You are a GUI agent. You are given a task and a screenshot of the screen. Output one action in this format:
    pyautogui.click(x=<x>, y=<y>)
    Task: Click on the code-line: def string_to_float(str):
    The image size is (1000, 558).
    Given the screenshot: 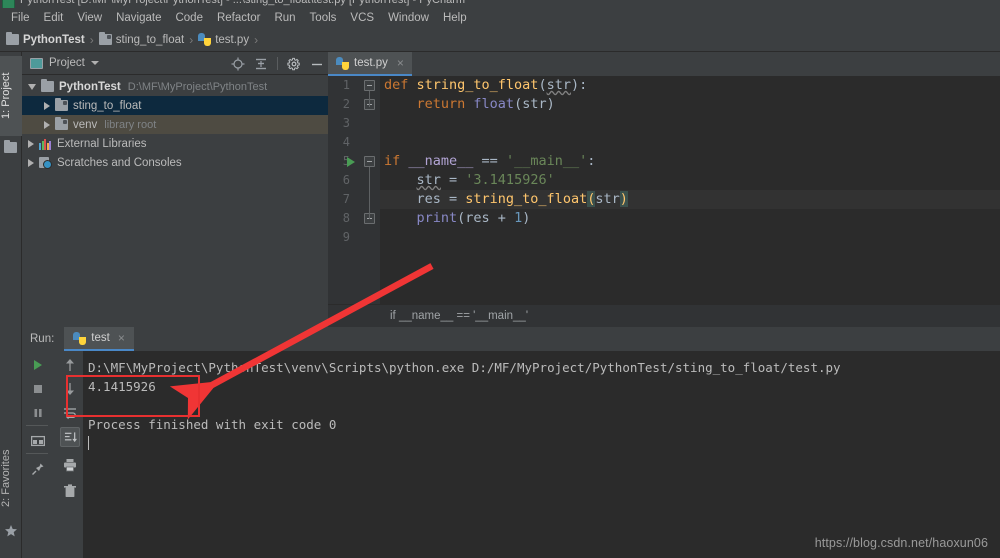 What is the action you would take?
    pyautogui.click(x=690, y=85)
    